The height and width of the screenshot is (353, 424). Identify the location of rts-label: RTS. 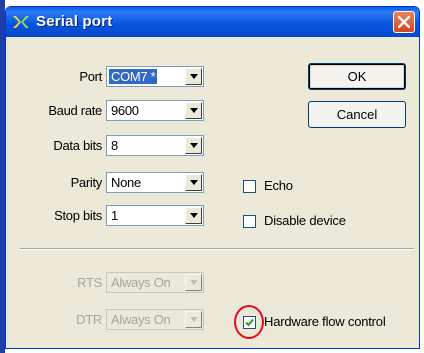
(89, 282).